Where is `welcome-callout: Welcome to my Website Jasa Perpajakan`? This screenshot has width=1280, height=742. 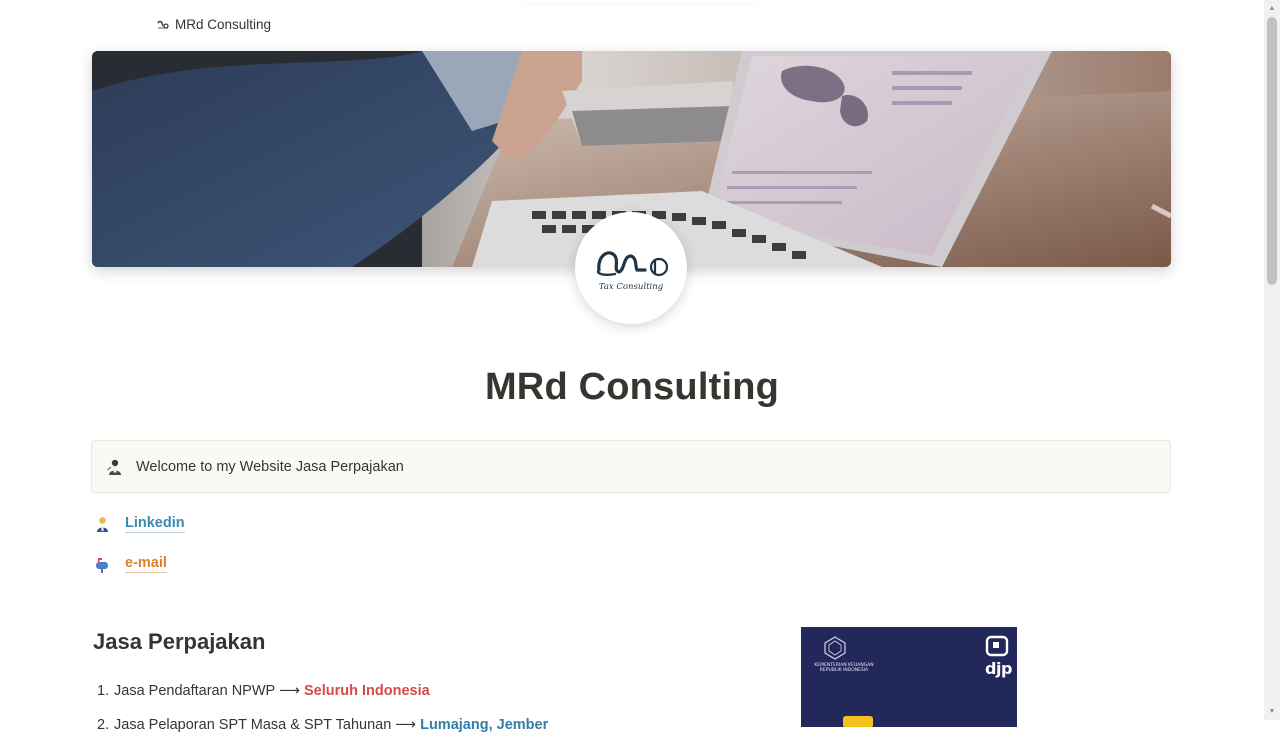
welcome-callout: Welcome to my Website Jasa Perpajakan is located at coordinates (631, 466).